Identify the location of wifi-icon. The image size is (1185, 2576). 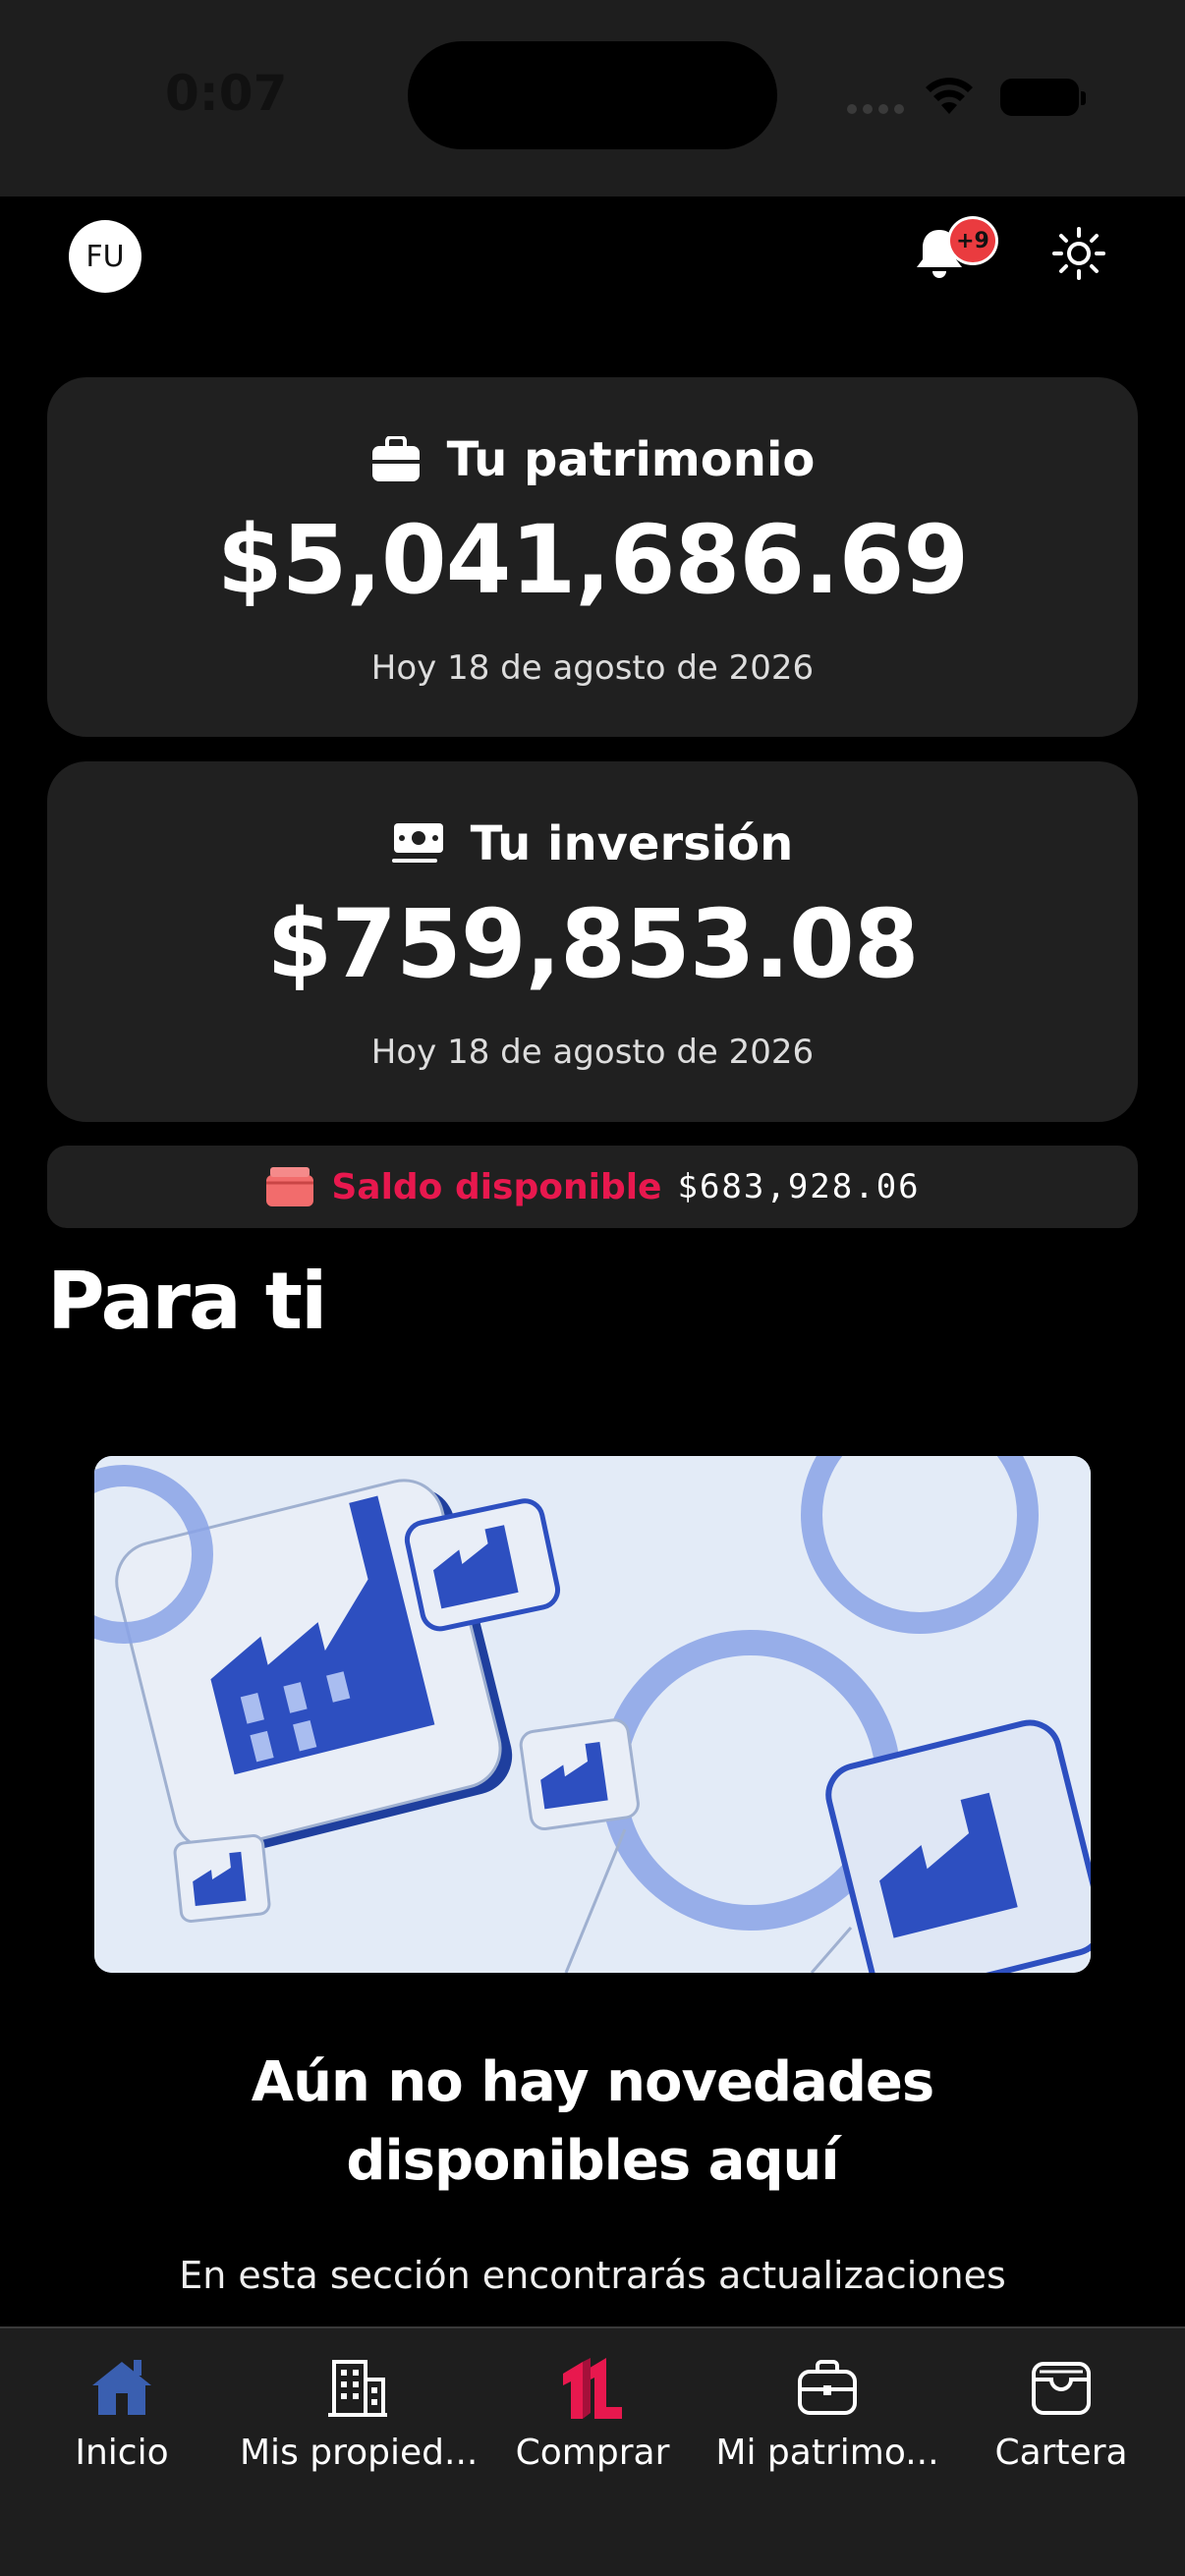
(950, 96).